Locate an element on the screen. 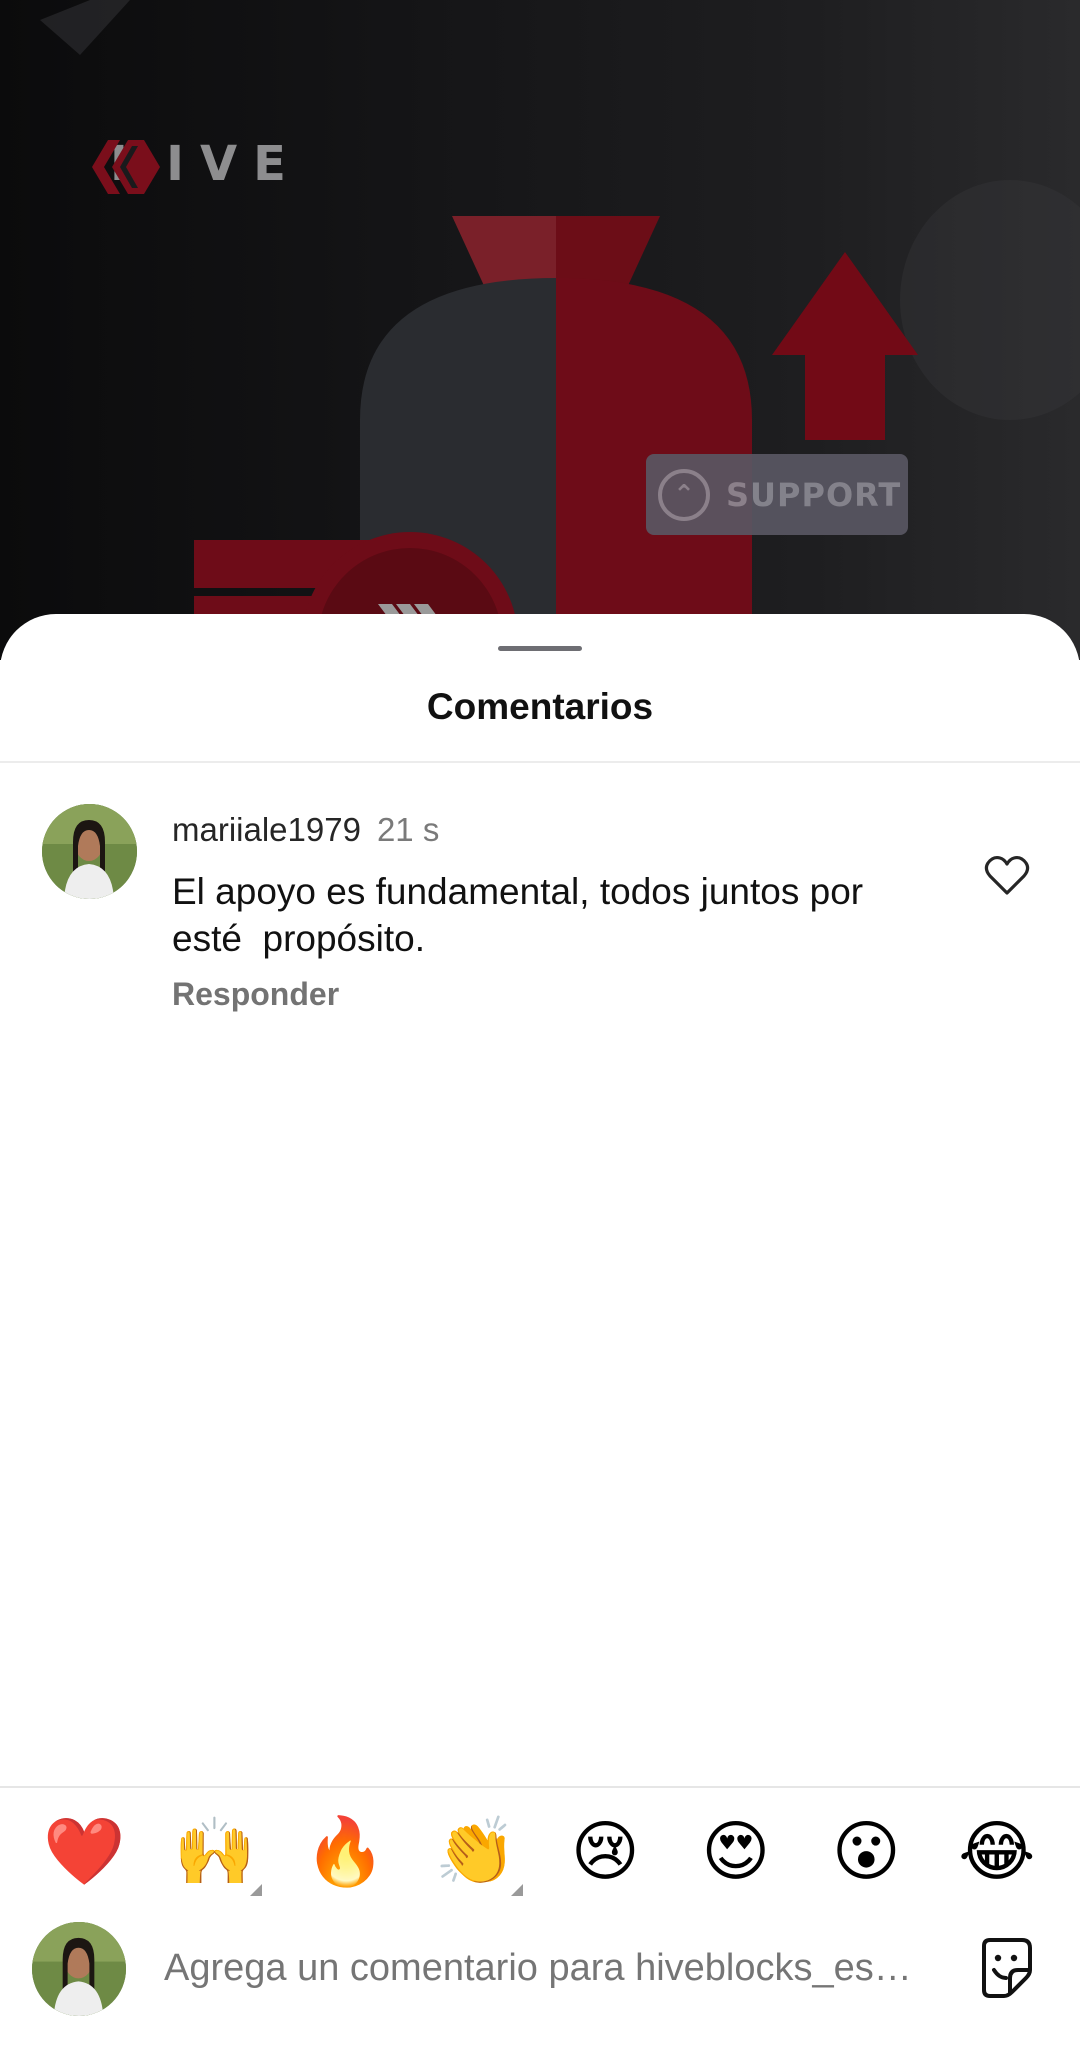 Image resolution: width=1080 pixels, height=2047 pixels. chevron-up-circle-icon: ⌃ is located at coordinates (684, 494).